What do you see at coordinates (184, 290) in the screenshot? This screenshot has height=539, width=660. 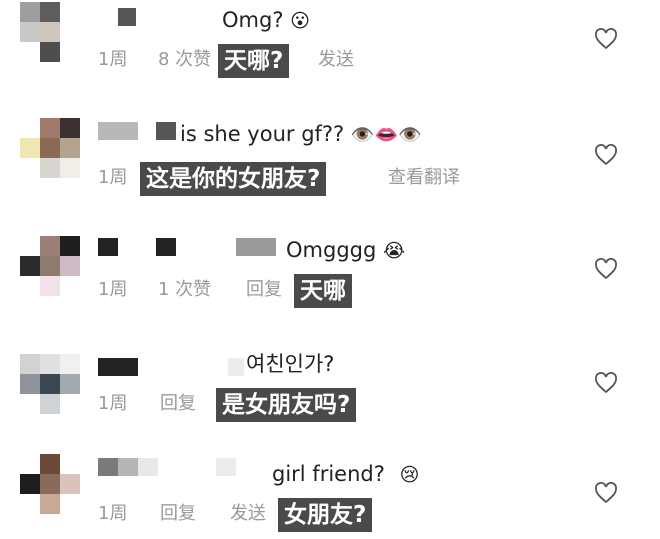 I see `like-count: 1 次赞` at bounding box center [184, 290].